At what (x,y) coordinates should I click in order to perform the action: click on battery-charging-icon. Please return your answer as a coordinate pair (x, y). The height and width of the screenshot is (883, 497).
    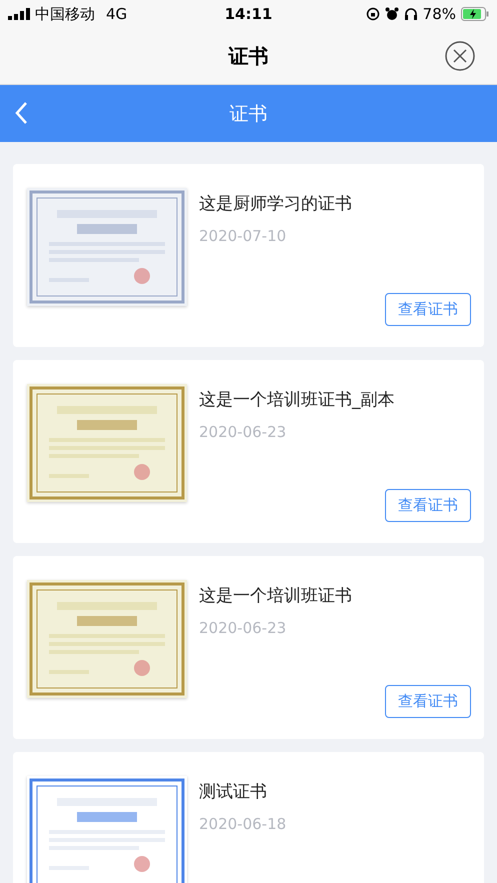
    Looking at the image, I should click on (475, 14).